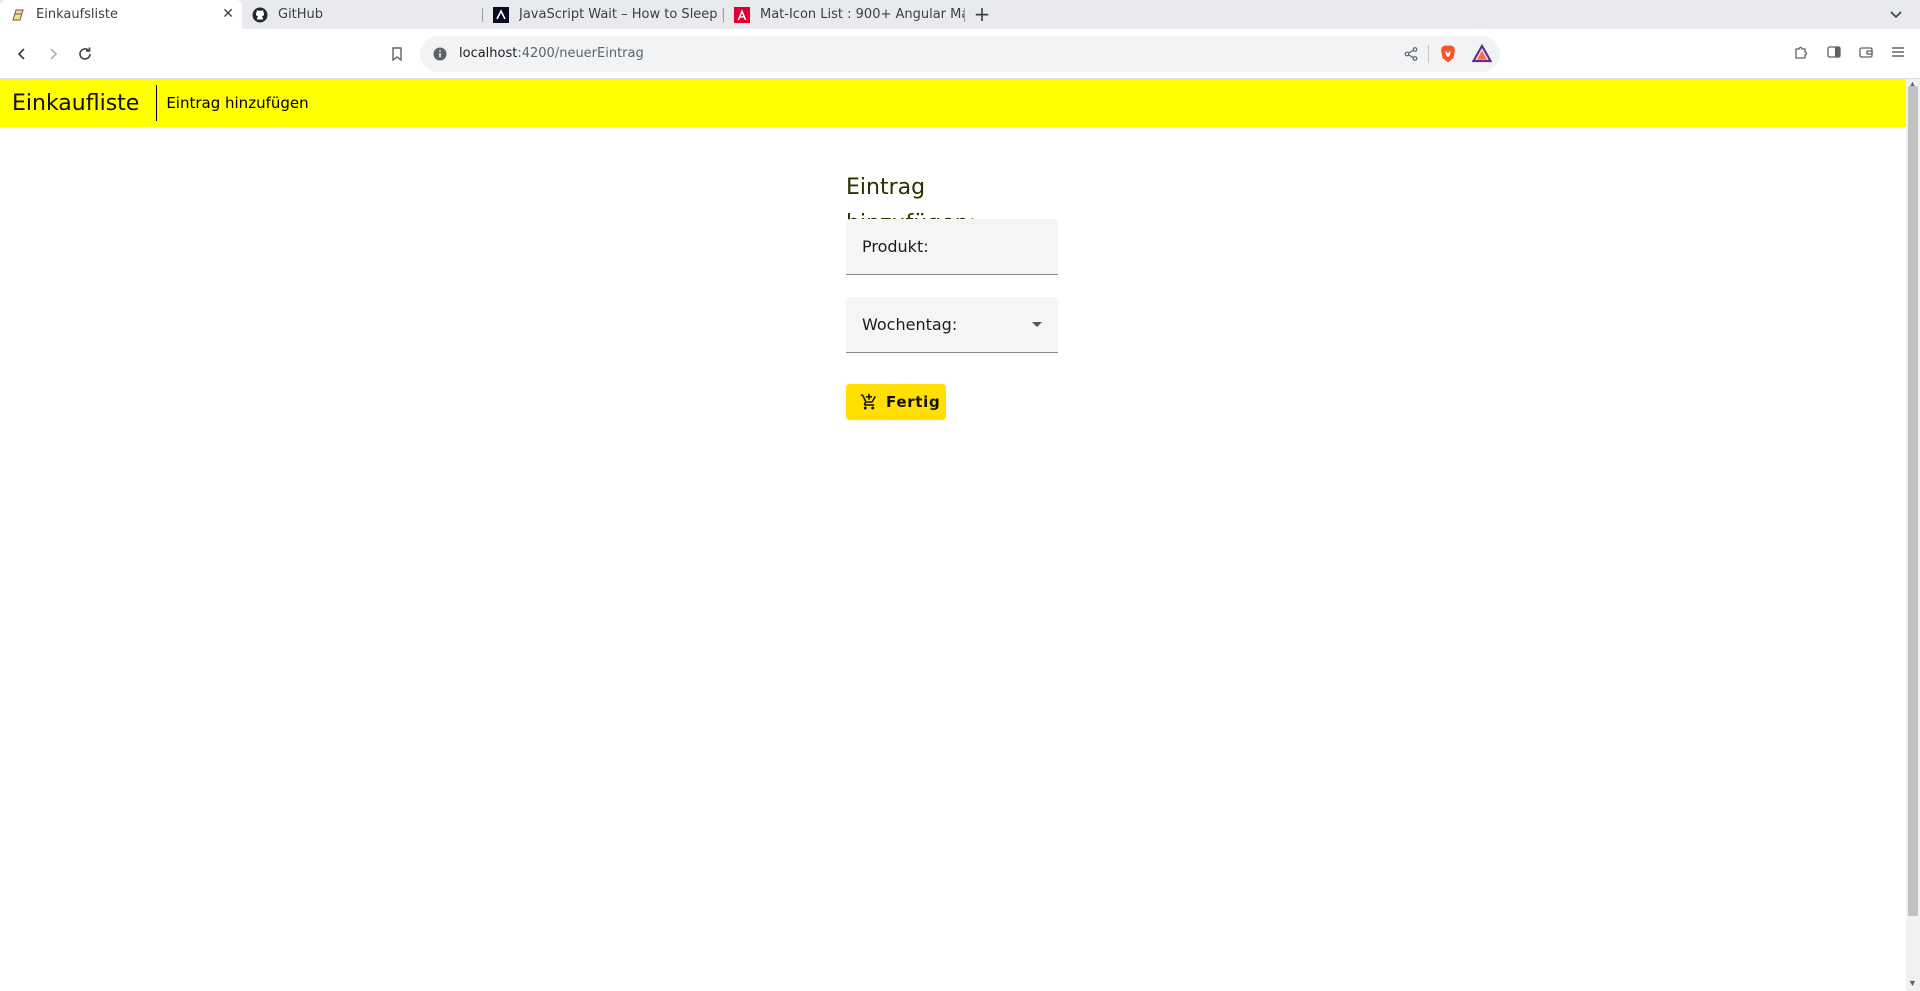  What do you see at coordinates (869, 402) in the screenshot?
I see `add-shopping-cart-icon` at bounding box center [869, 402].